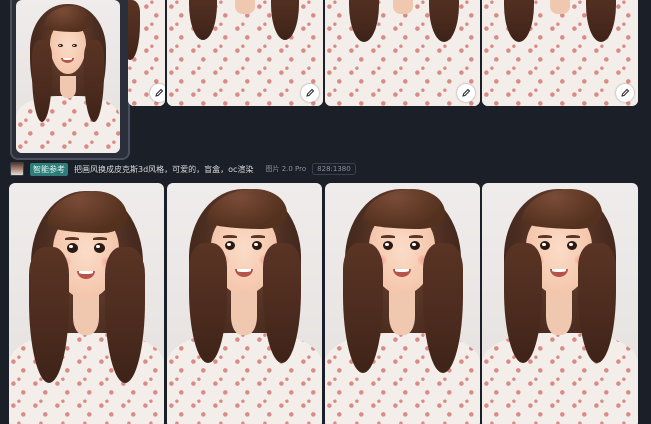  I want to click on aspect-ratio-badge: 828:1380, so click(334, 169).